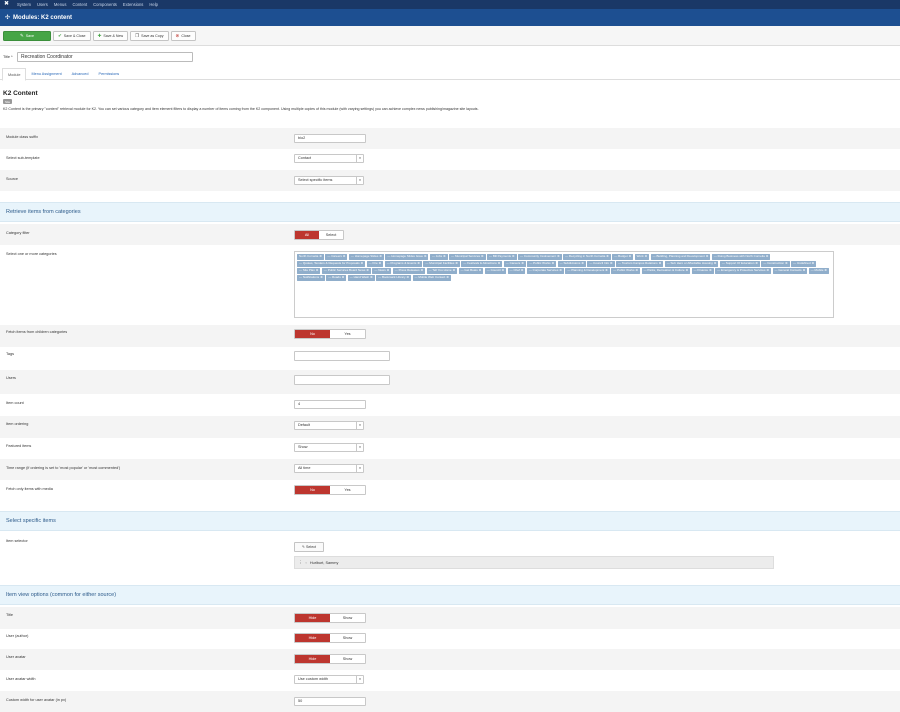 The width and height of the screenshot is (900, 712). I want to click on category-chip: — Sub Hero or Affordable Housing⊗, so click(691, 264).